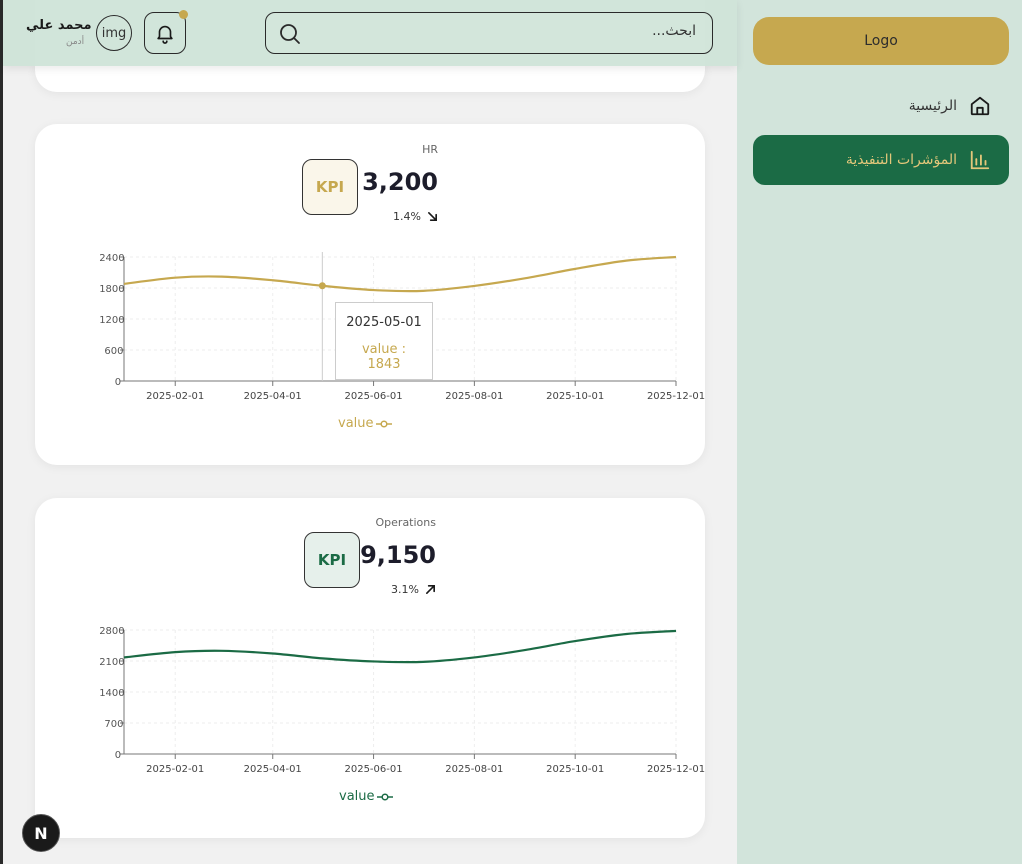 This screenshot has width=1022, height=864. What do you see at coordinates (1, 432) in the screenshot?
I see `left-edge-strip` at bounding box center [1, 432].